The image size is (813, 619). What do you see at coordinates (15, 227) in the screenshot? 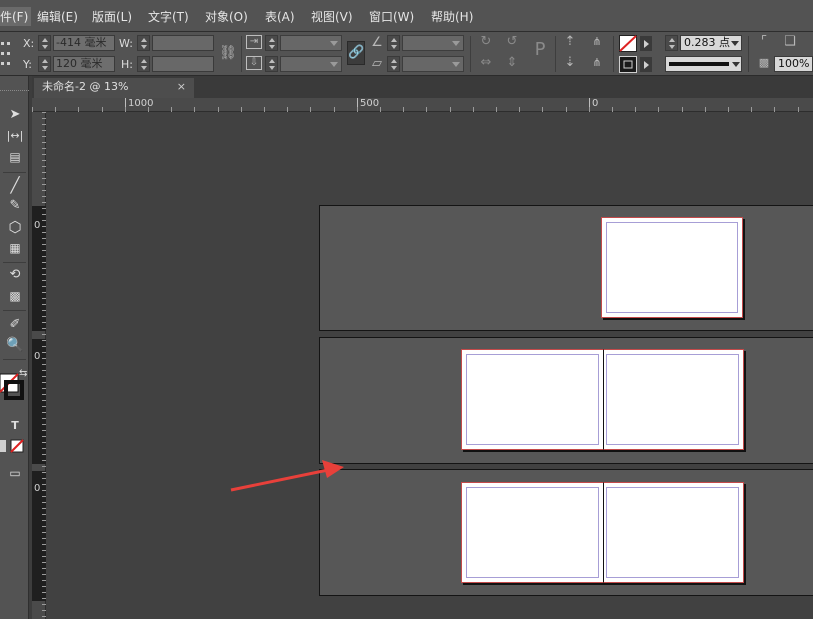
I see `polygon-frame-icon: ⬡` at bounding box center [15, 227].